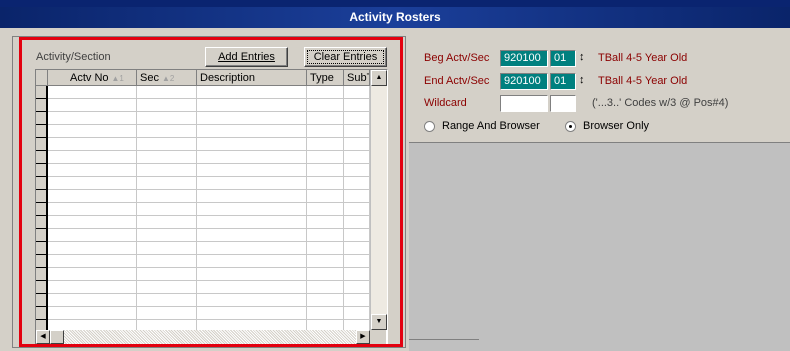 This screenshot has height=351, width=790. Describe the element at coordinates (357, 78) in the screenshot. I see `column-header-subt: SubT` at that location.